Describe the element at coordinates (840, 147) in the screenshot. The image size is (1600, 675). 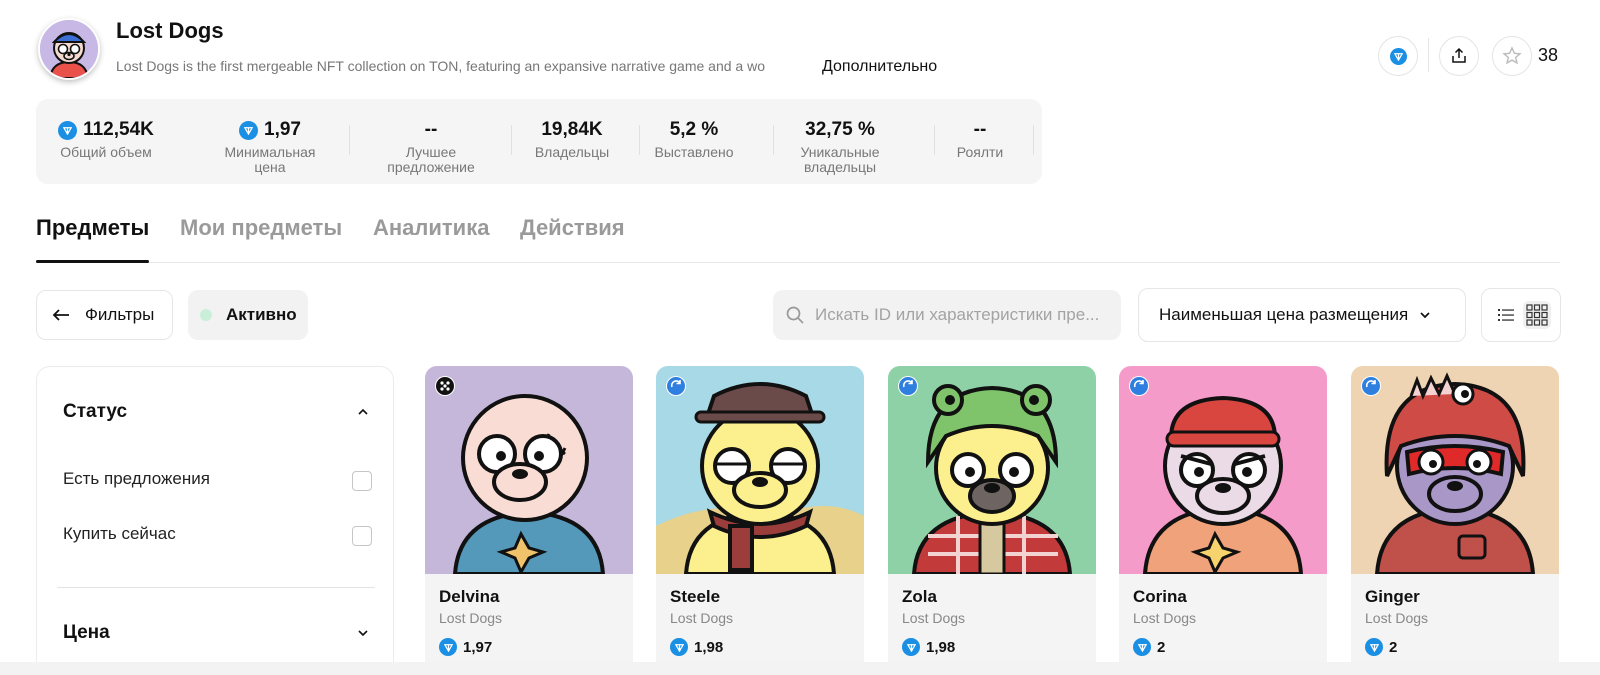
I see `stat-unique-owners: 32,75 % Уникальные владельцы` at that location.